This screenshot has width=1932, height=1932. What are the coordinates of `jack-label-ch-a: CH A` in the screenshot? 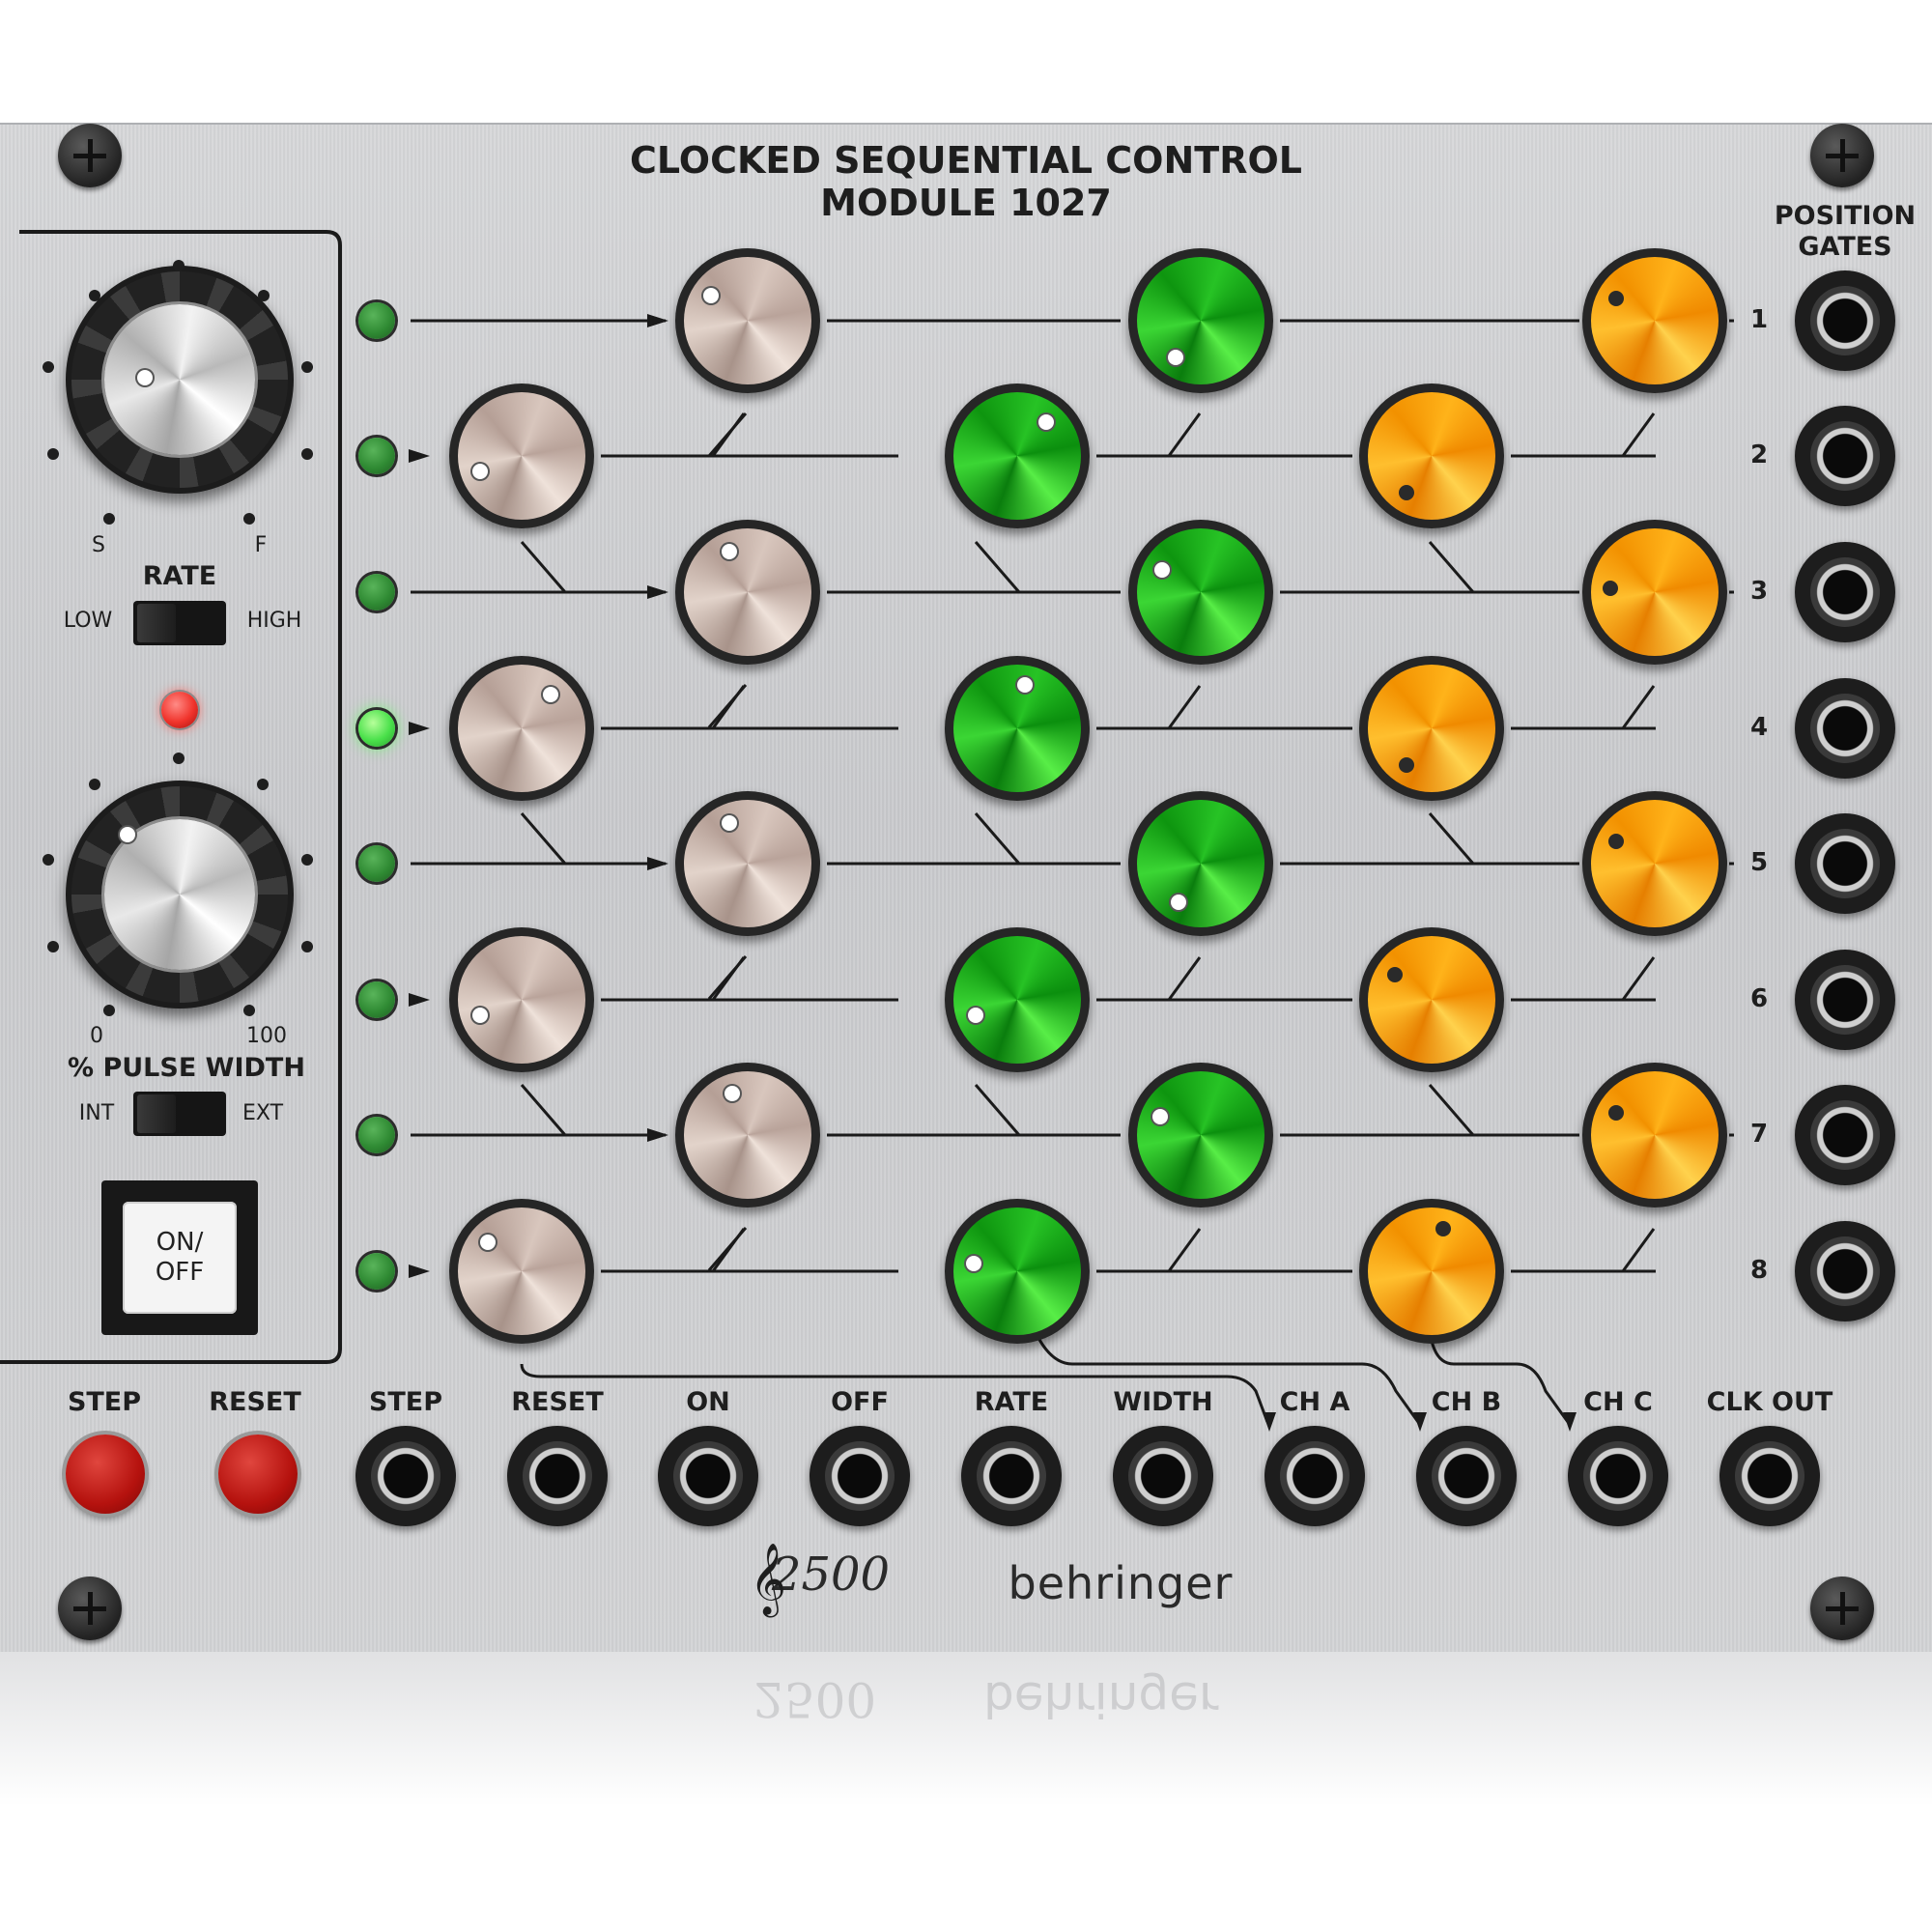 It's located at (1314, 1402).